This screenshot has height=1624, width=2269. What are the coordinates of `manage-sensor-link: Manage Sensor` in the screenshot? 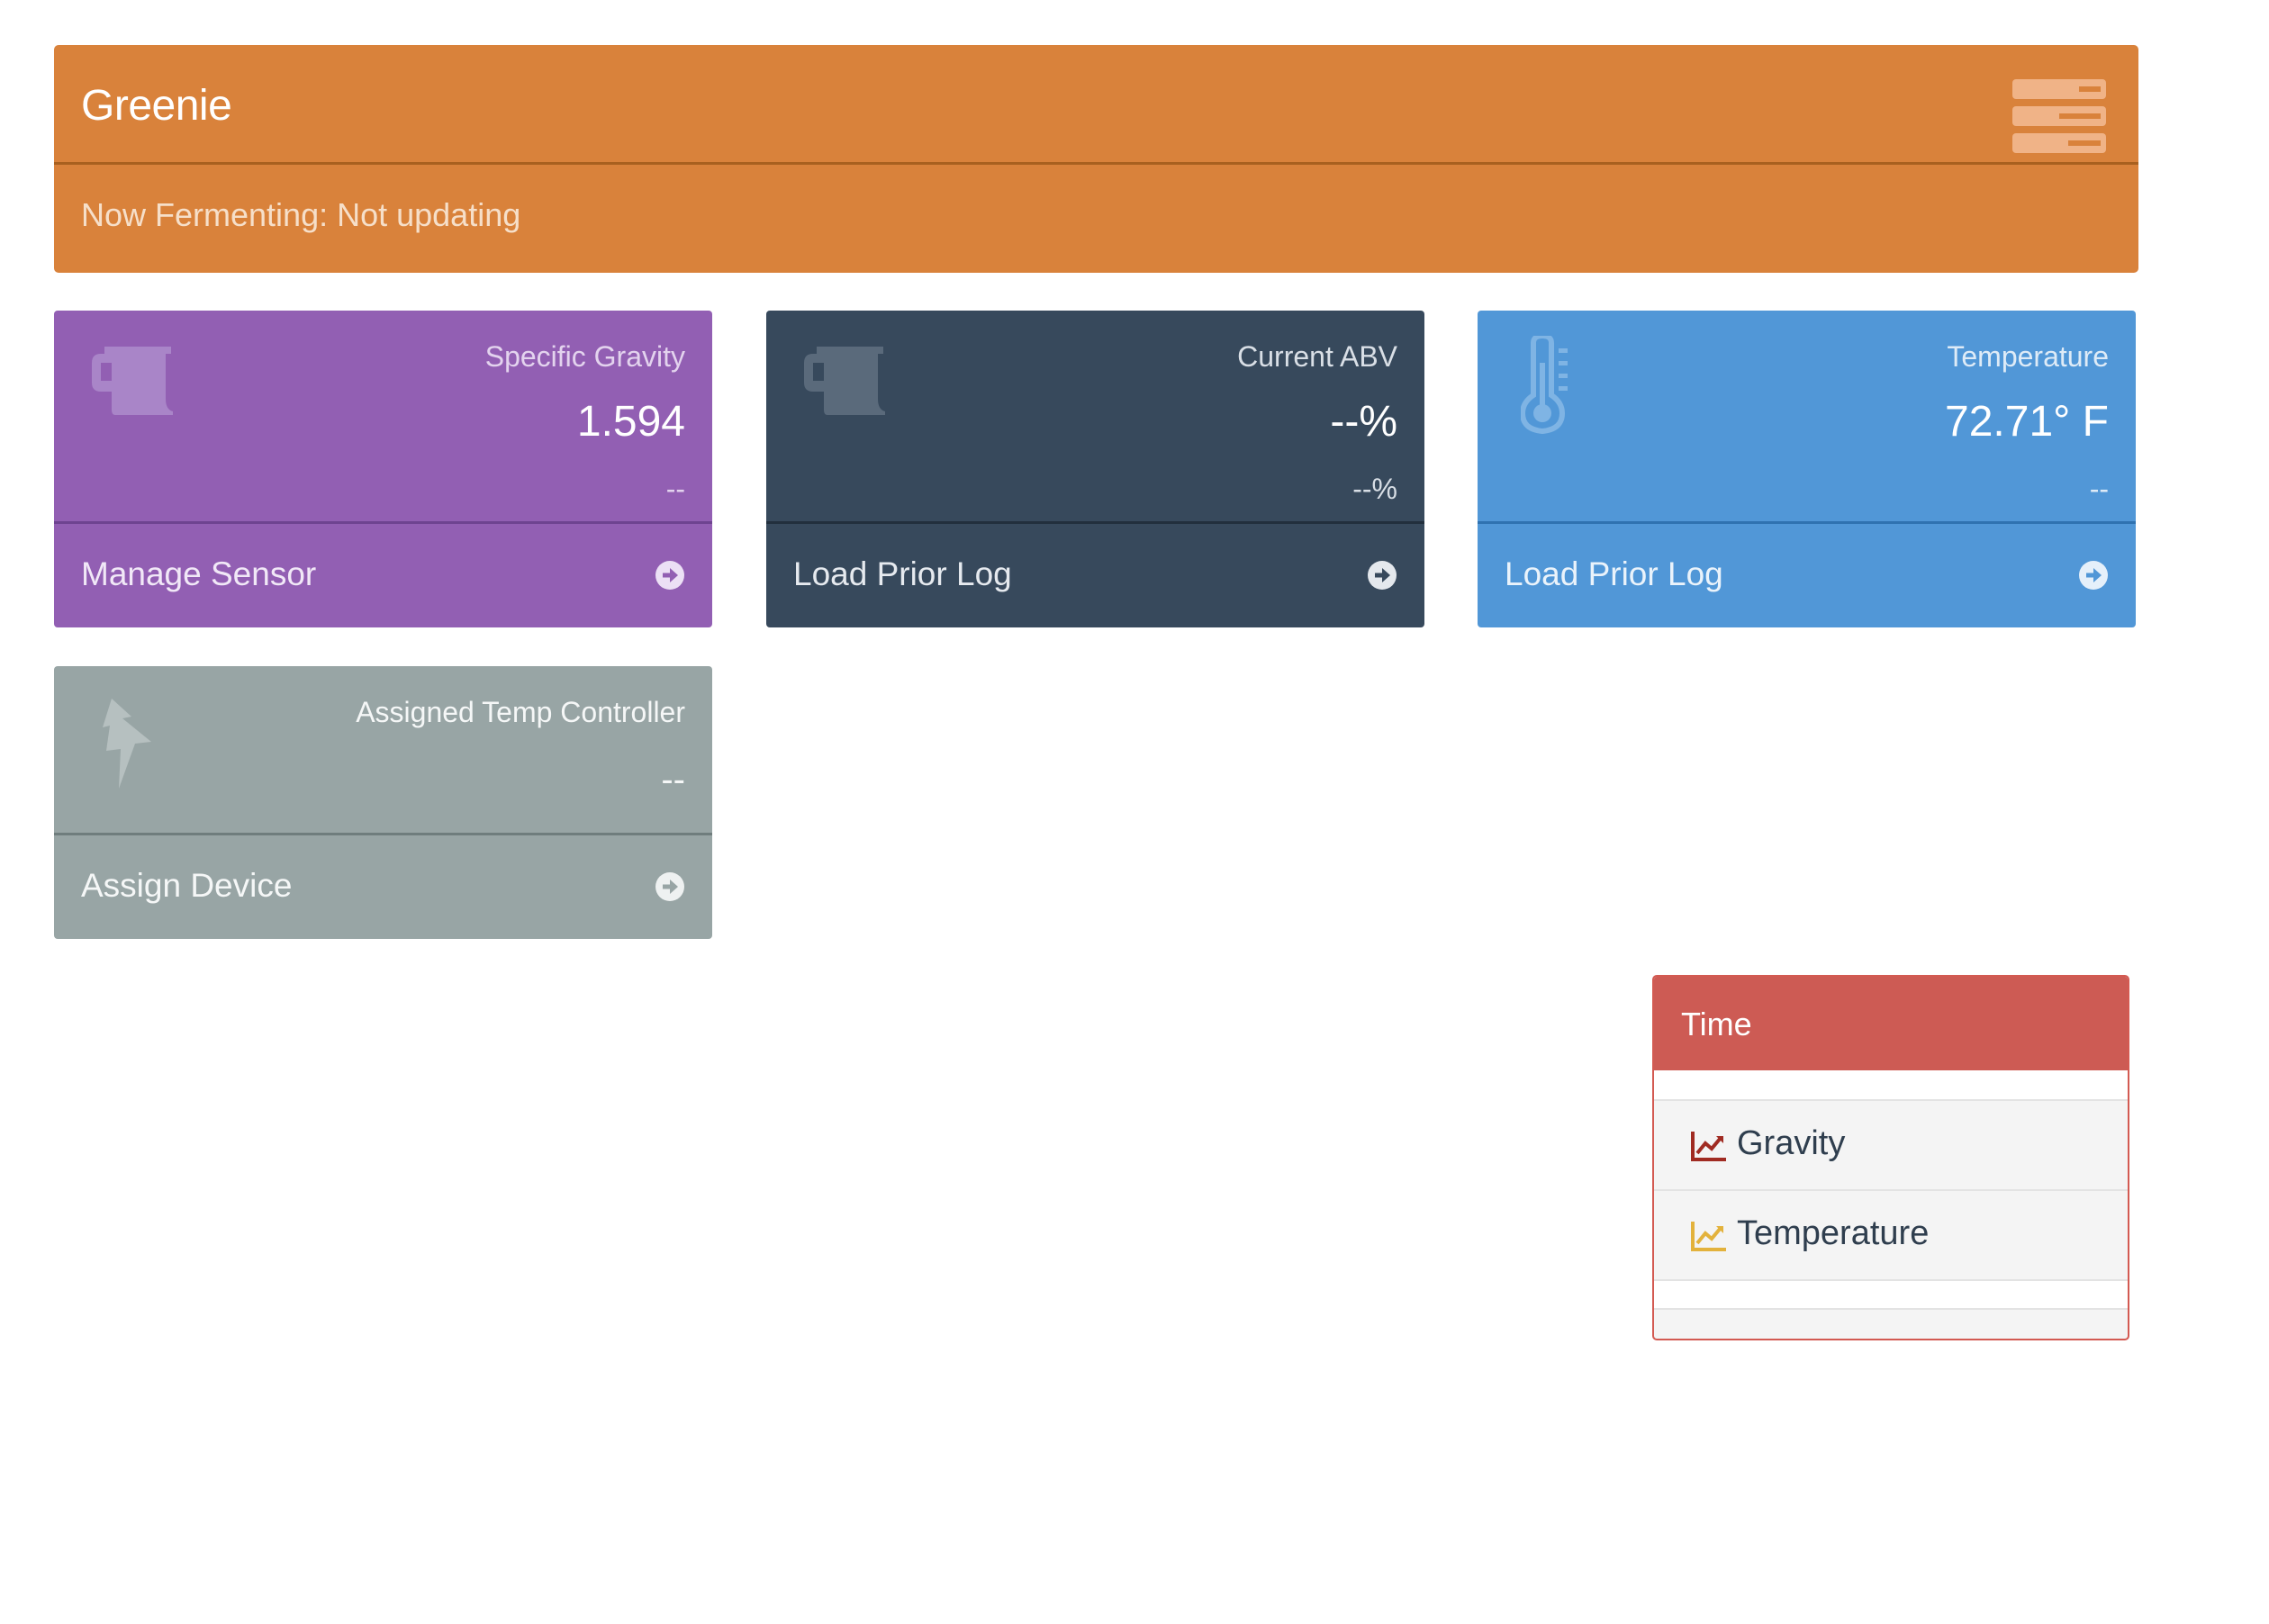 It's located at (383, 575).